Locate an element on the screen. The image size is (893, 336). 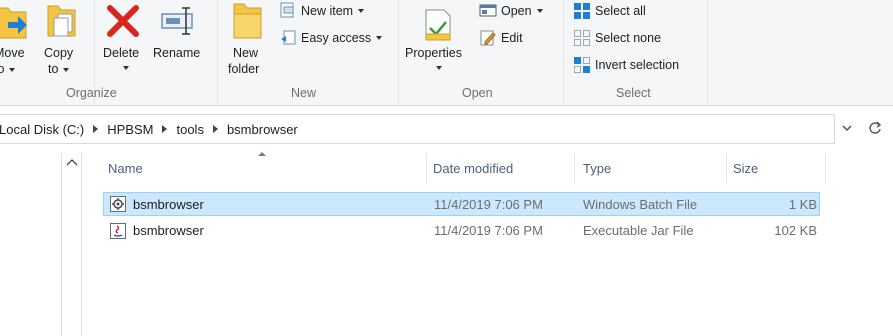
new-item-button: New item is located at coordinates (322, 11).